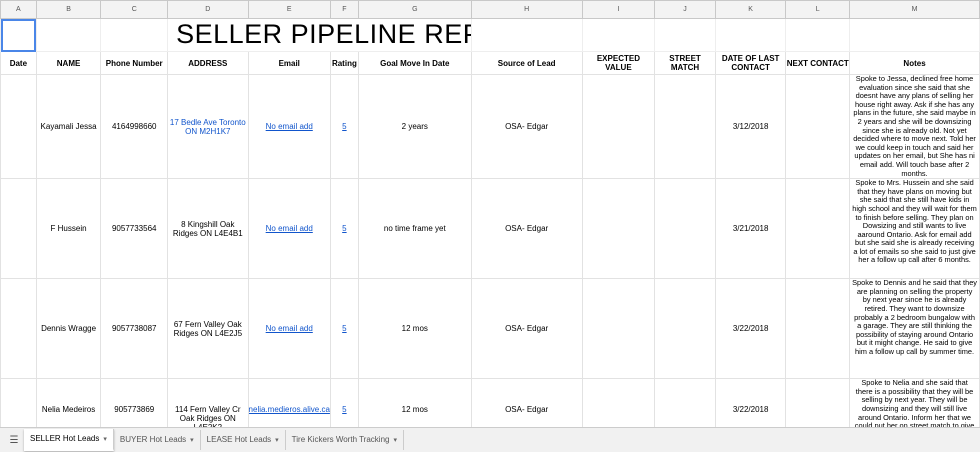 The image size is (980, 452). Describe the element at coordinates (208, 126) in the screenshot. I see `cell-address: 17 Bedle Ave Toronto ON M2H1K7` at that location.